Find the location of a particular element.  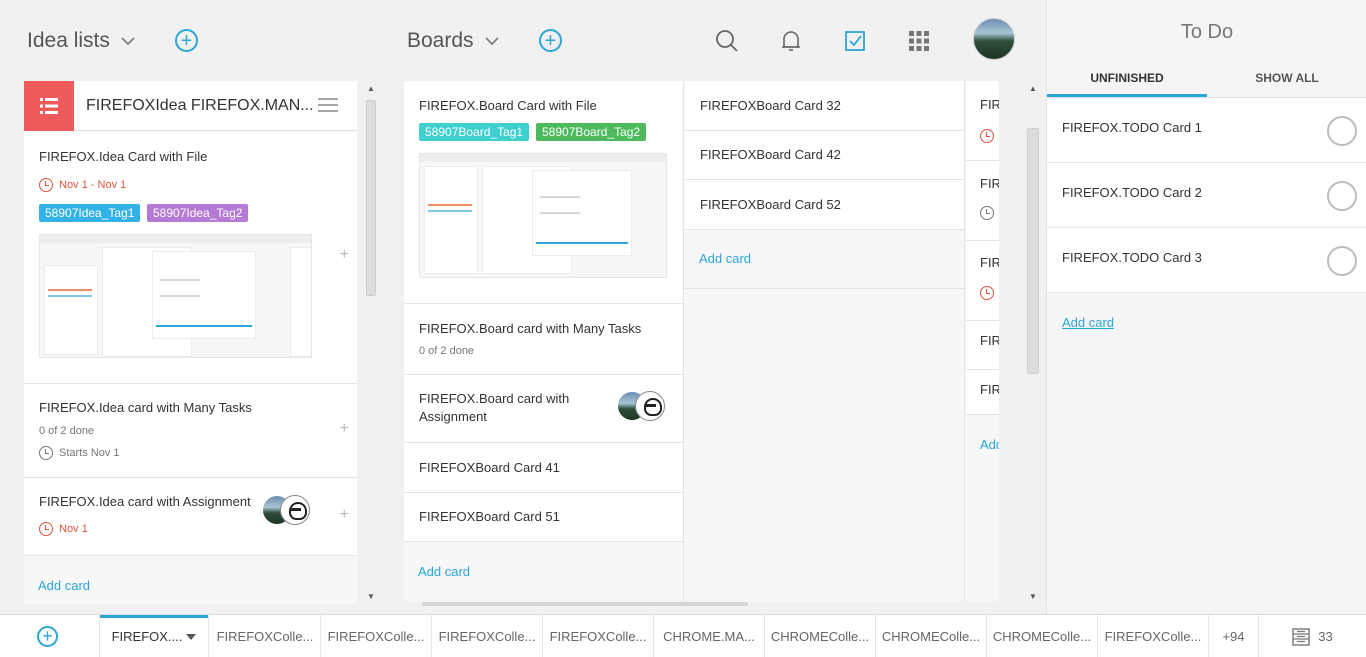

caret-down-icon is located at coordinates (191, 637).